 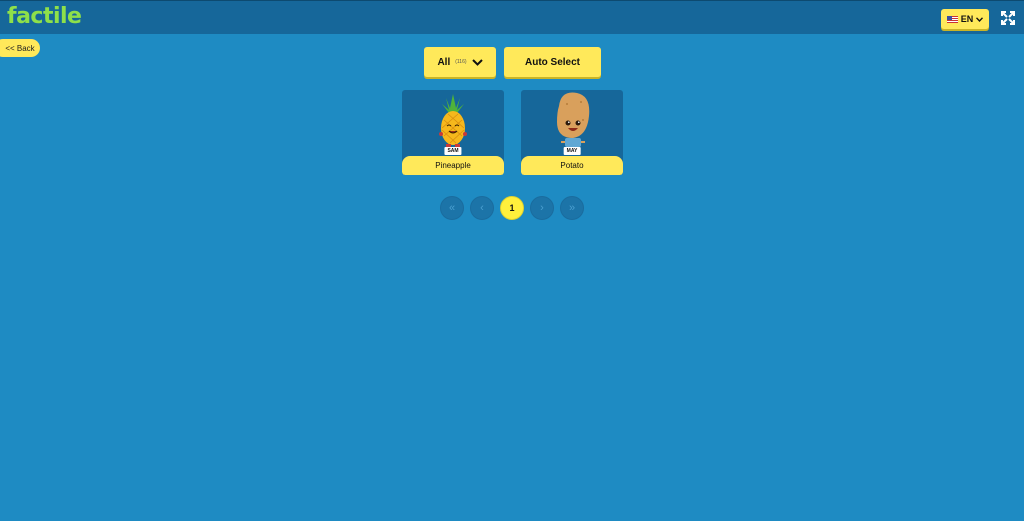 What do you see at coordinates (552, 62) in the screenshot?
I see `auto-select-button: Auto Select` at bounding box center [552, 62].